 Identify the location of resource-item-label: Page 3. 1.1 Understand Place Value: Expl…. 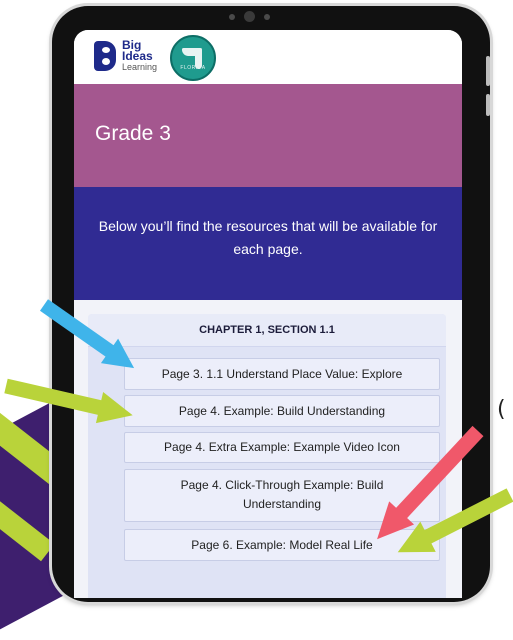
(282, 374).